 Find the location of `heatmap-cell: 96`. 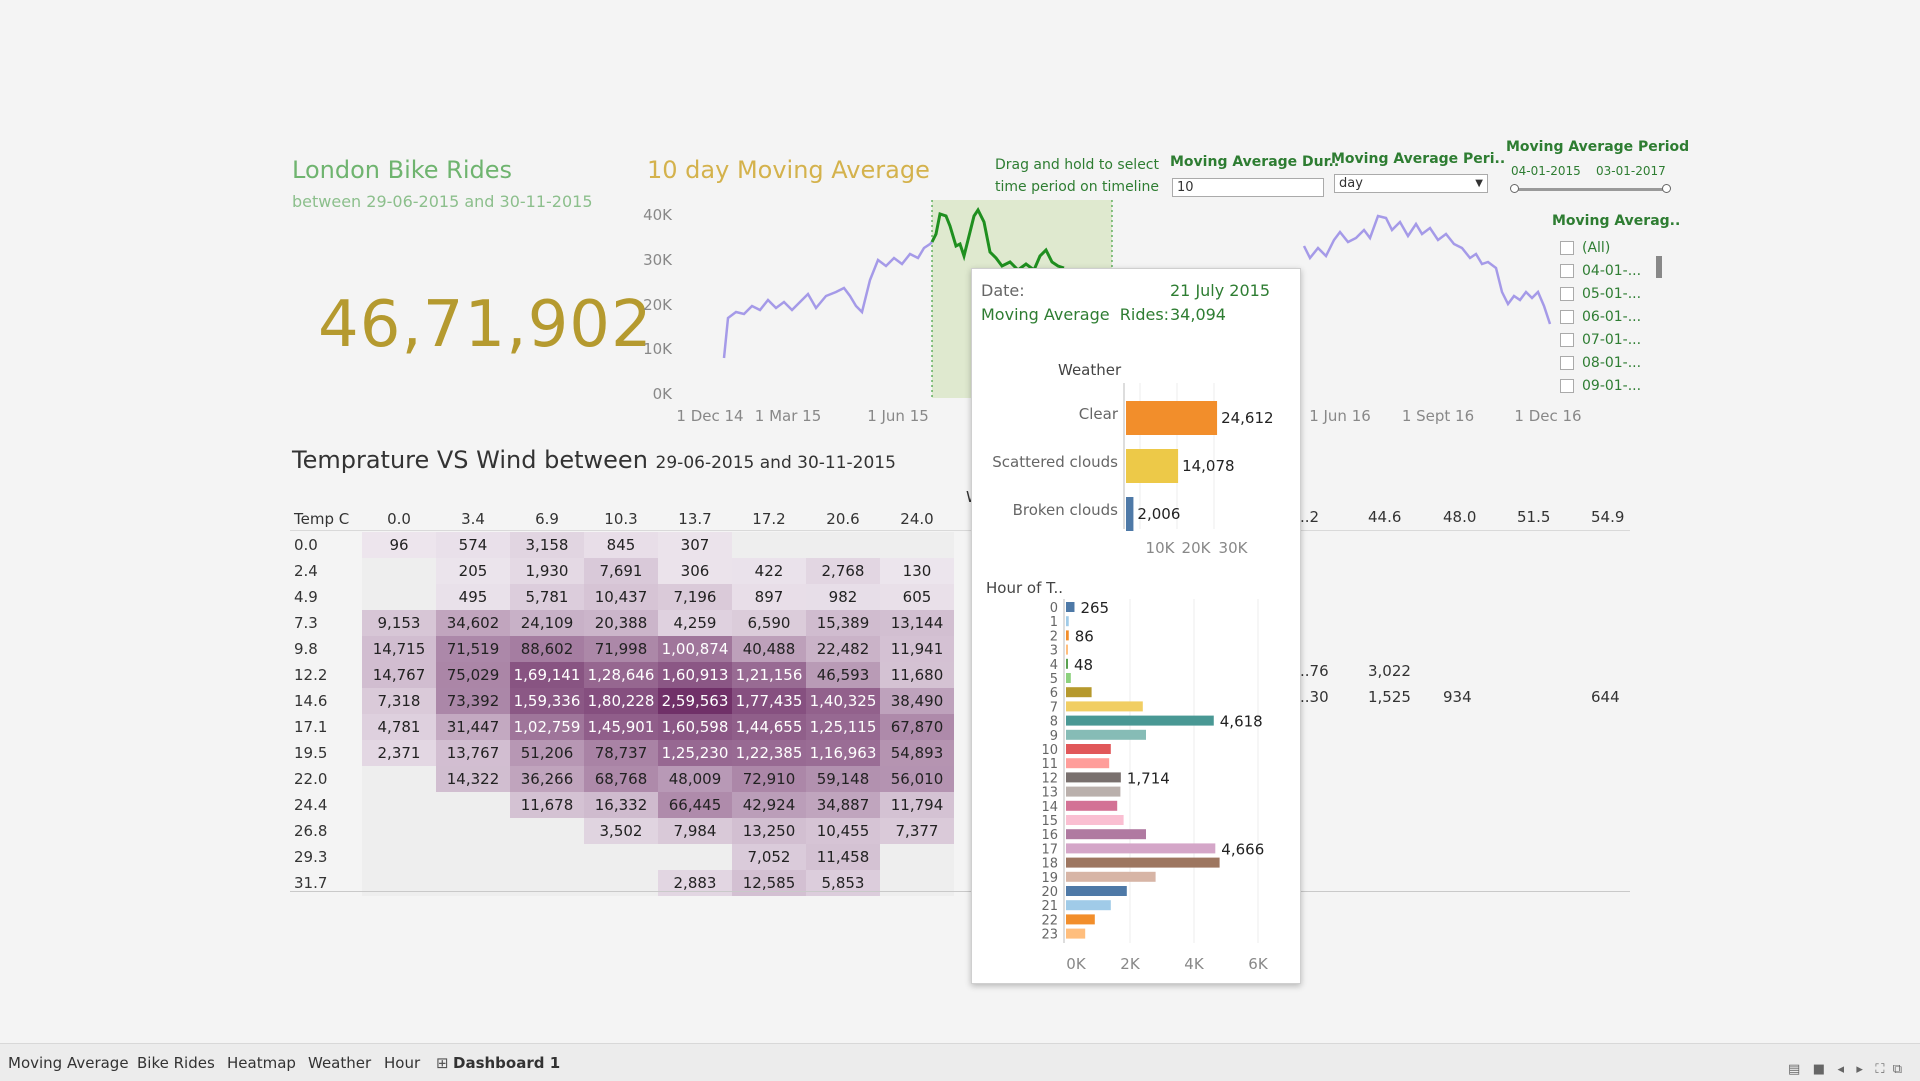

heatmap-cell: 96 is located at coordinates (399, 545).